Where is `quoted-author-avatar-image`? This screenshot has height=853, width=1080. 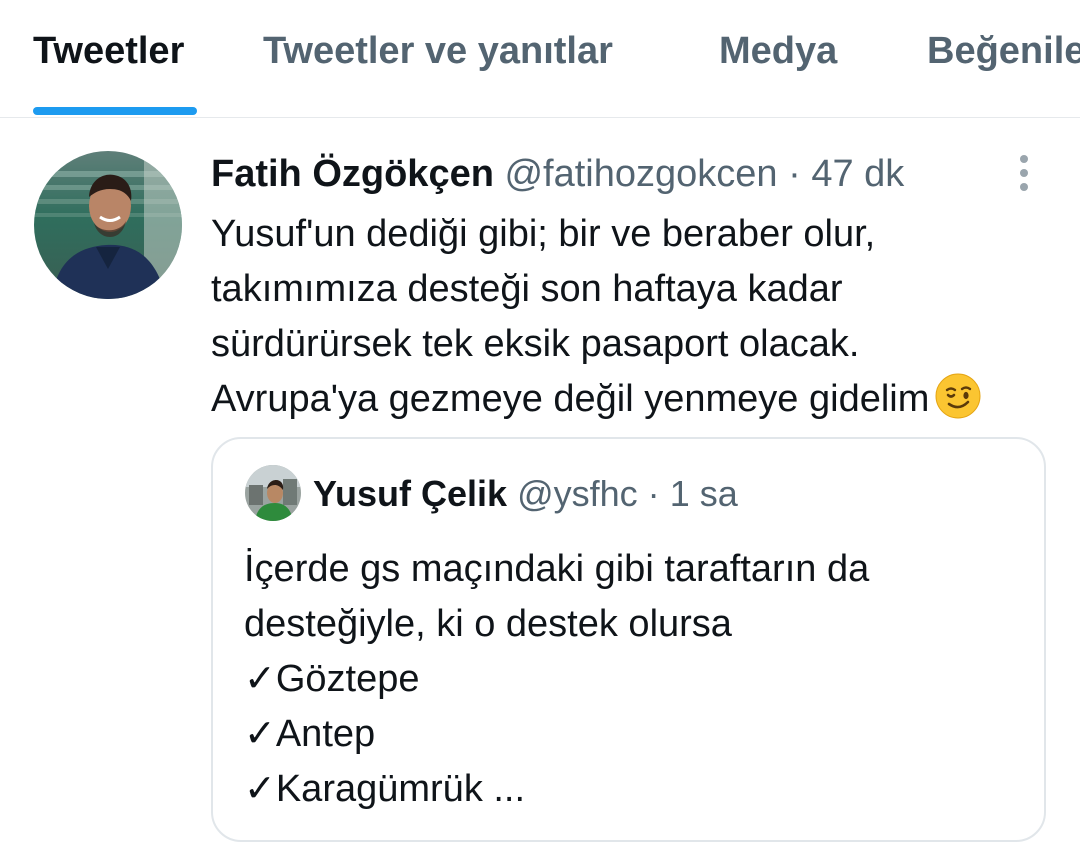 quoted-author-avatar-image is located at coordinates (273, 493).